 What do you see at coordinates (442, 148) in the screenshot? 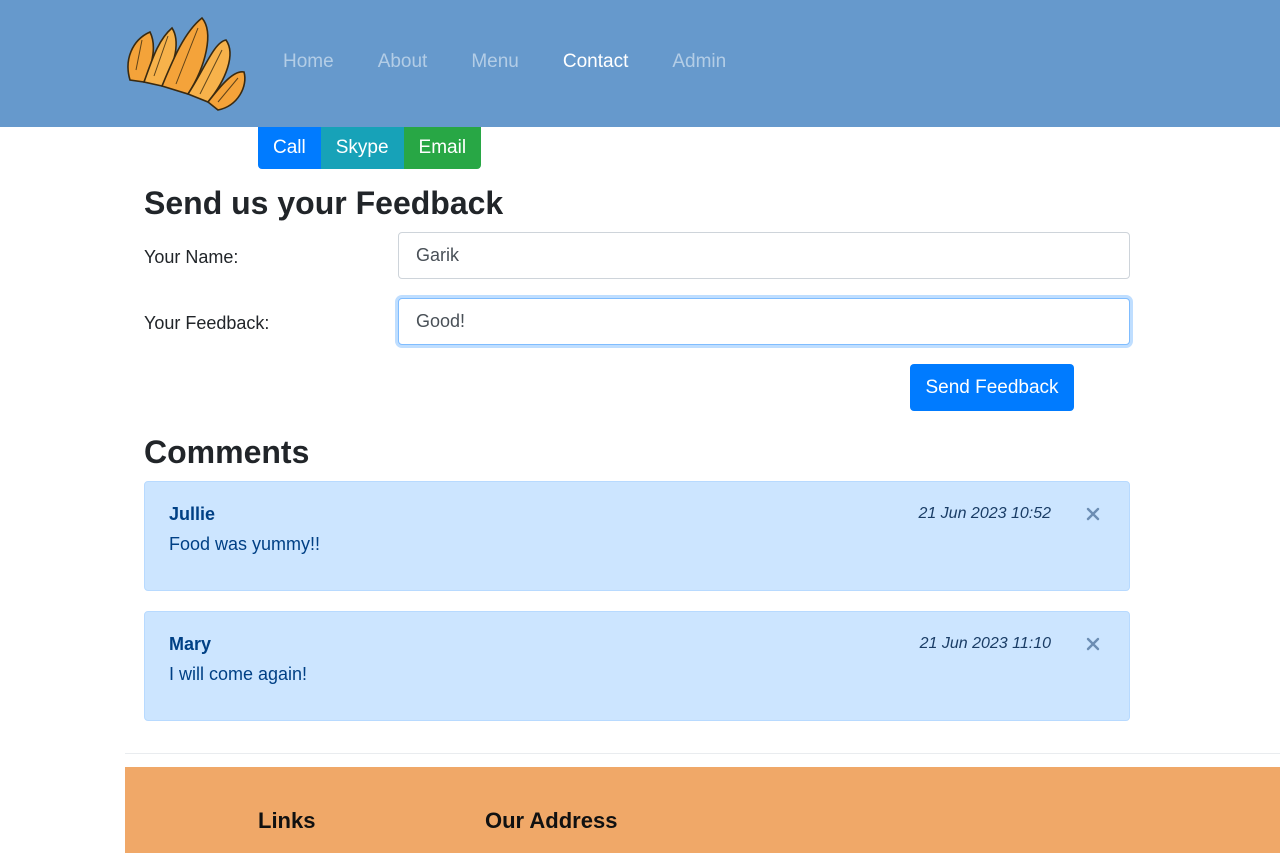
I see `email-button: Email` at bounding box center [442, 148].